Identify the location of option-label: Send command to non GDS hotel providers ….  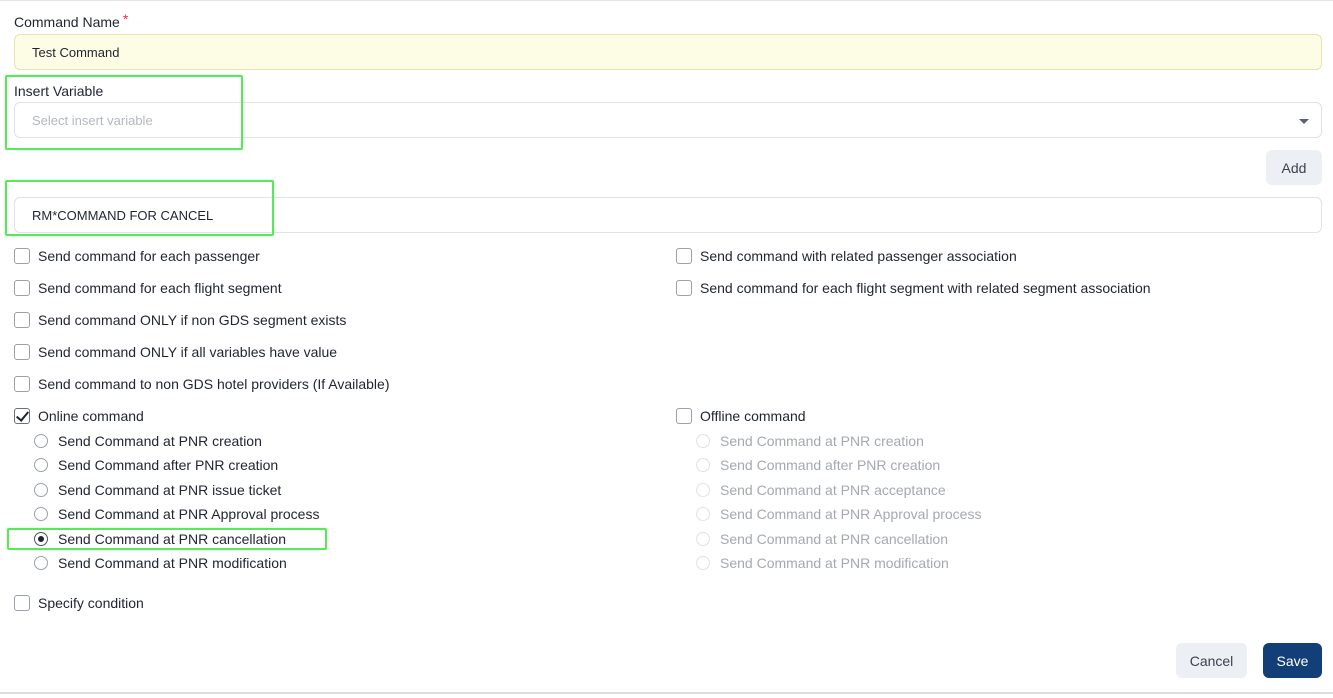
(214, 384).